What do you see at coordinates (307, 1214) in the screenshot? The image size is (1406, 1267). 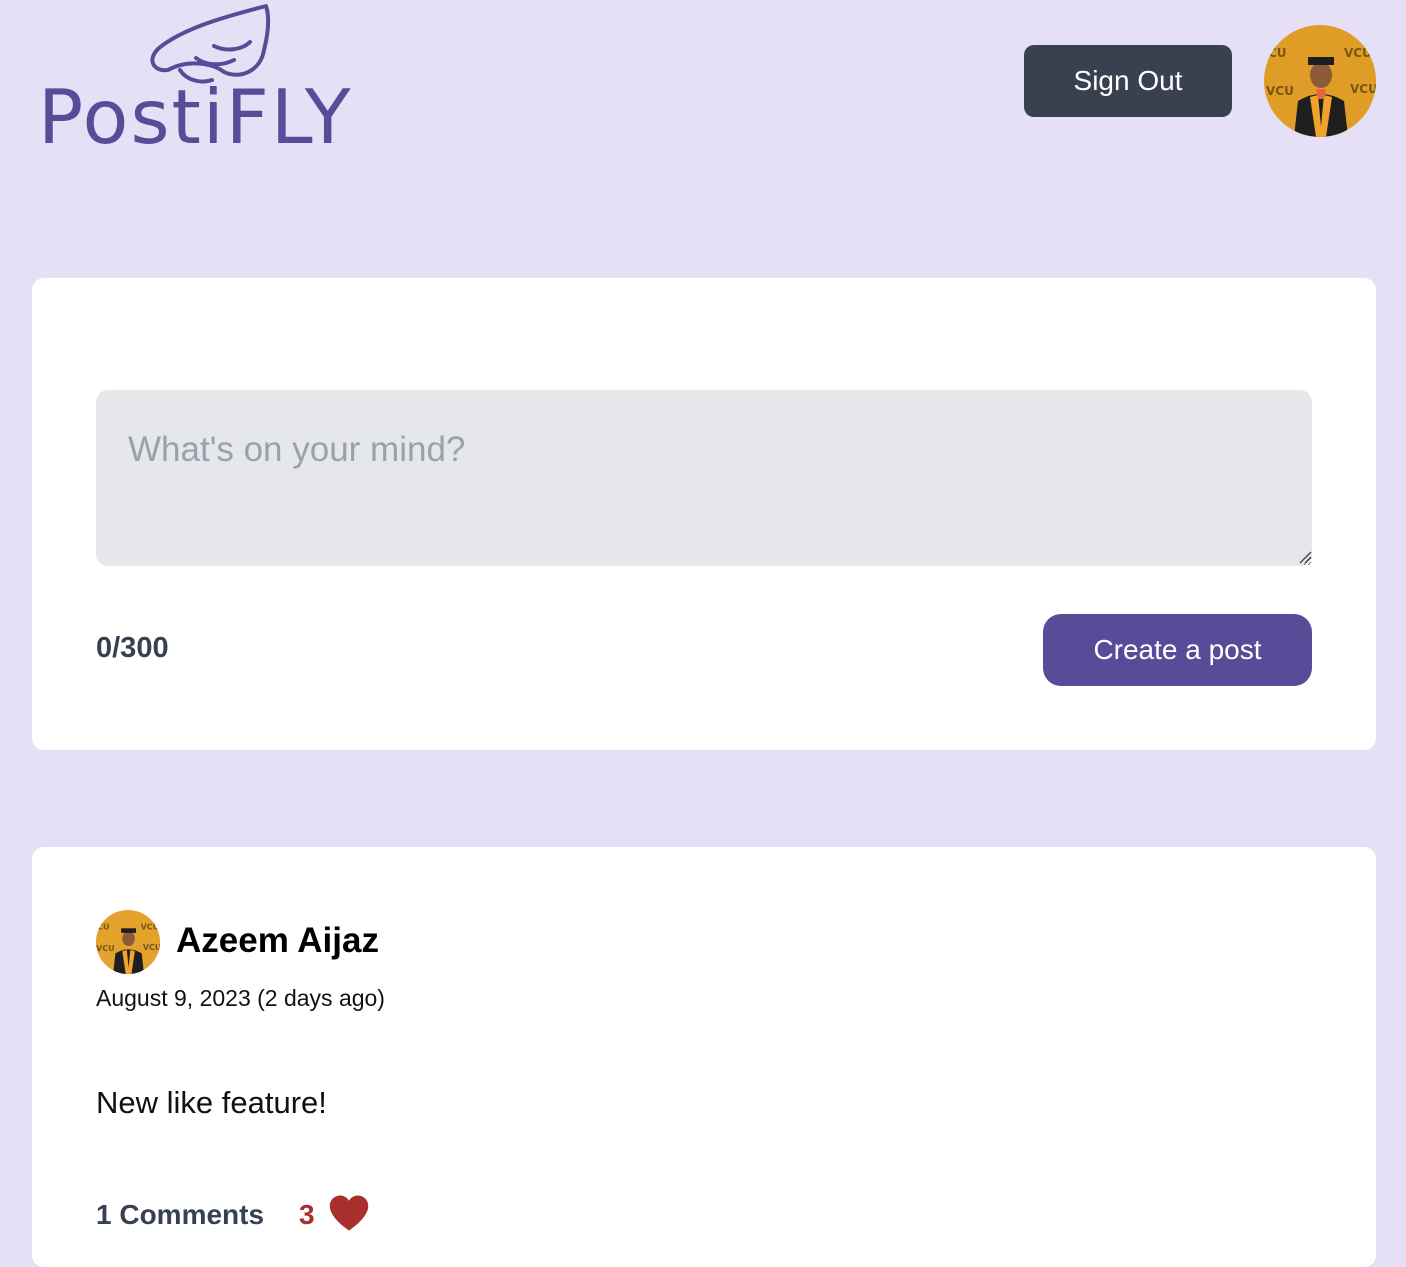 I see `like-count: 3` at bounding box center [307, 1214].